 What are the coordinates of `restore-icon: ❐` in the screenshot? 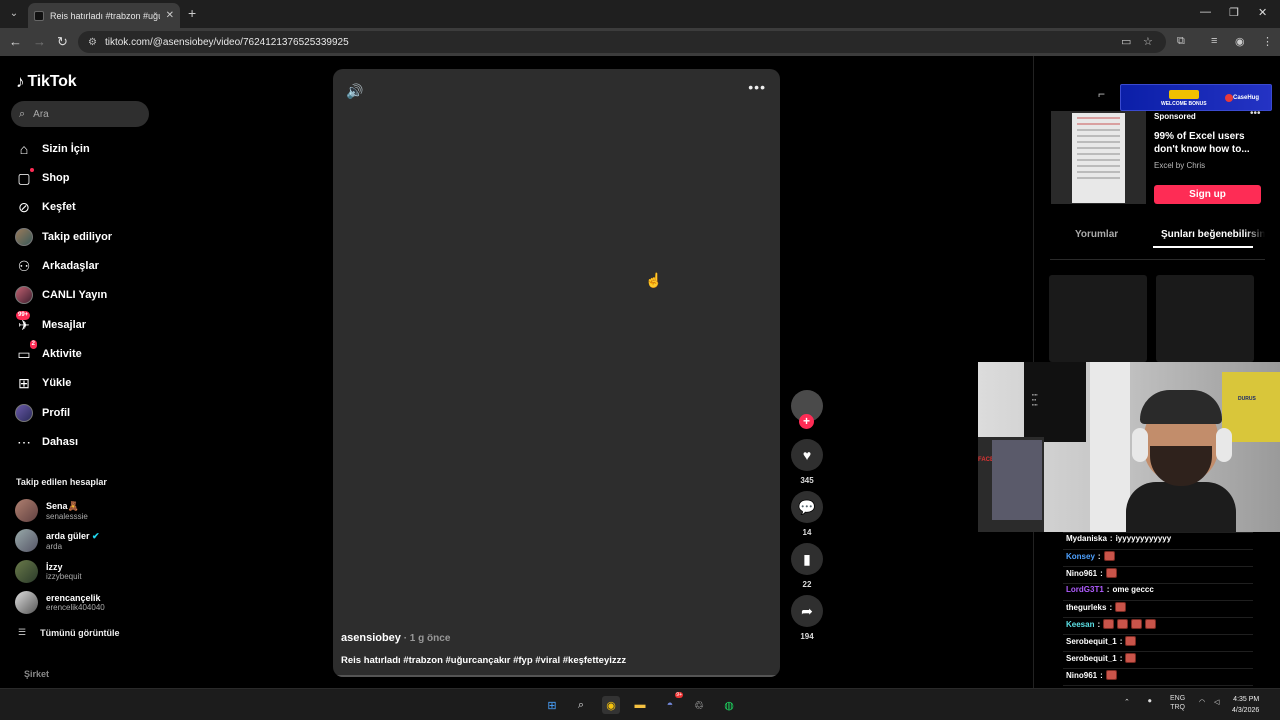 It's located at (1234, 12).